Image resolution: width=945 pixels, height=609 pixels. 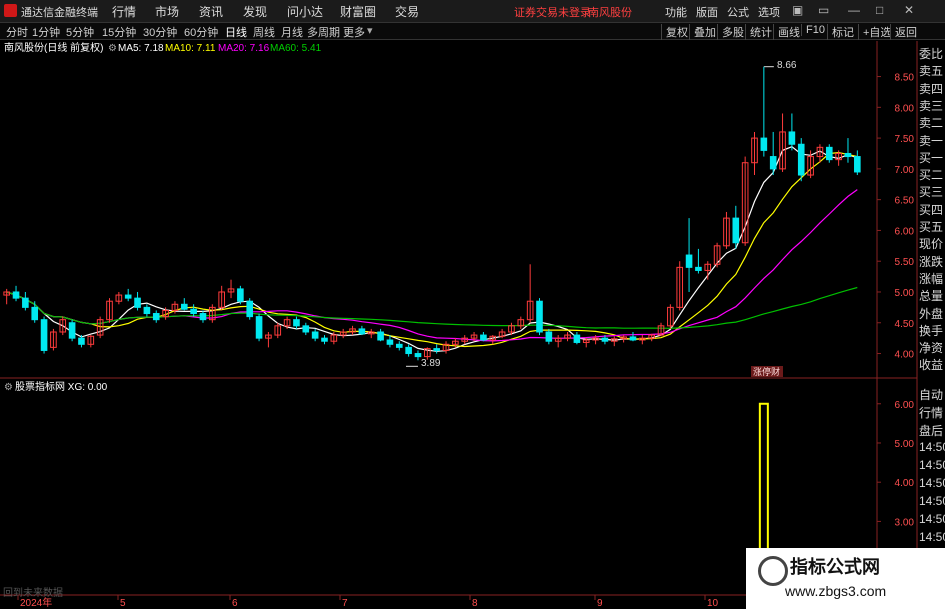 What do you see at coordinates (797, 10) in the screenshot?
I see `skin-icon: ▣` at bounding box center [797, 10].